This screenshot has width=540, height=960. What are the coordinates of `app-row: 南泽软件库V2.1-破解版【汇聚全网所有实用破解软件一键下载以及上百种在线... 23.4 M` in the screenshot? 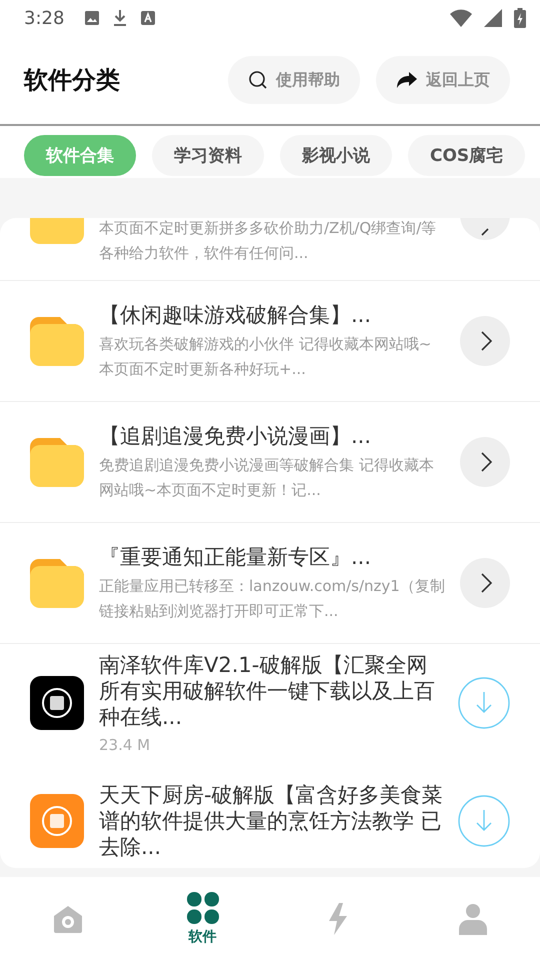 It's located at (270, 703).